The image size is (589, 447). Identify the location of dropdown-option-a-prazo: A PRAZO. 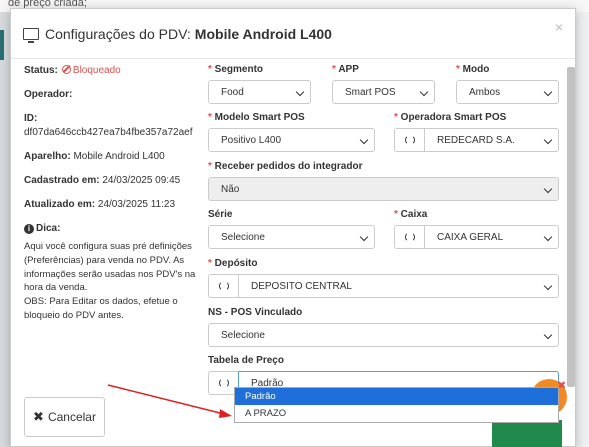
(396, 413).